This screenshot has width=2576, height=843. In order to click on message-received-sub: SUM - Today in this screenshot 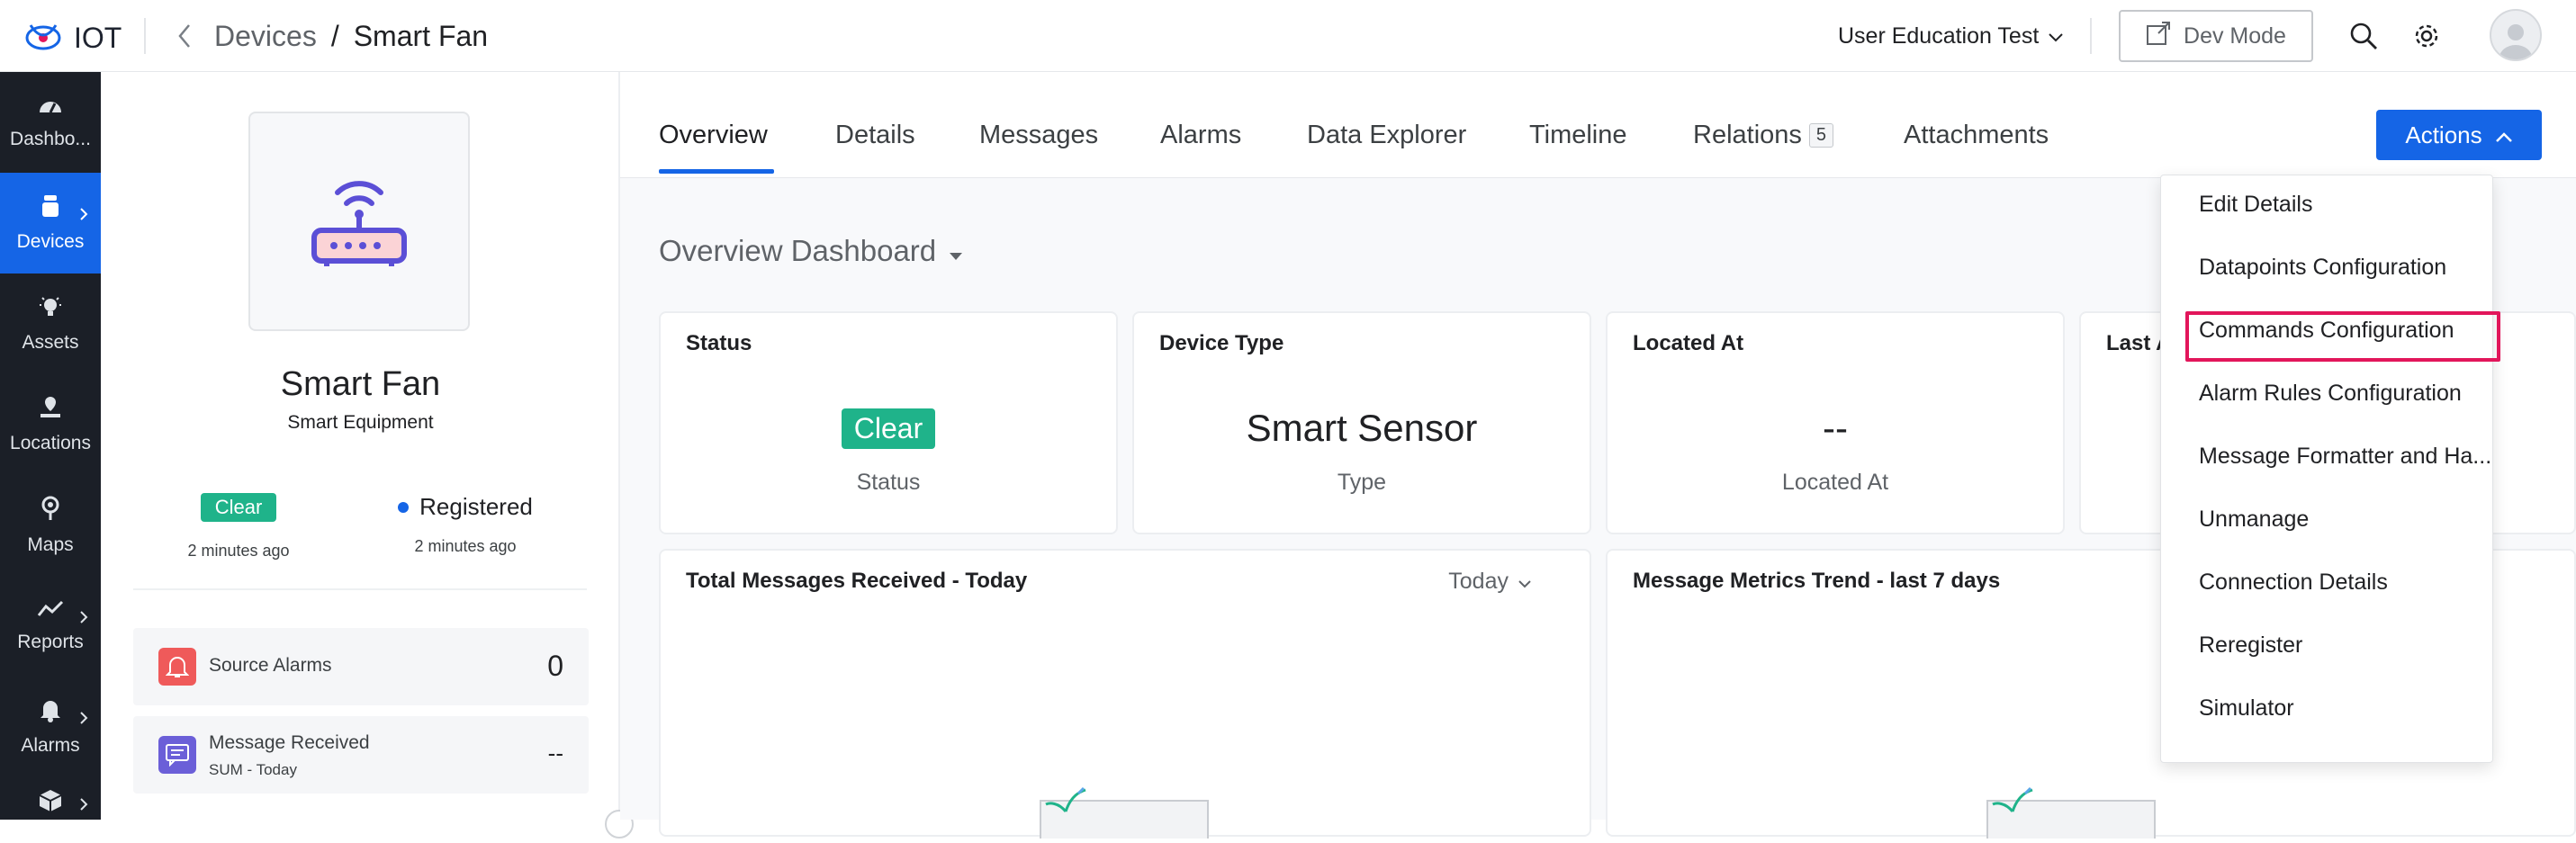, I will do `click(253, 770)`.